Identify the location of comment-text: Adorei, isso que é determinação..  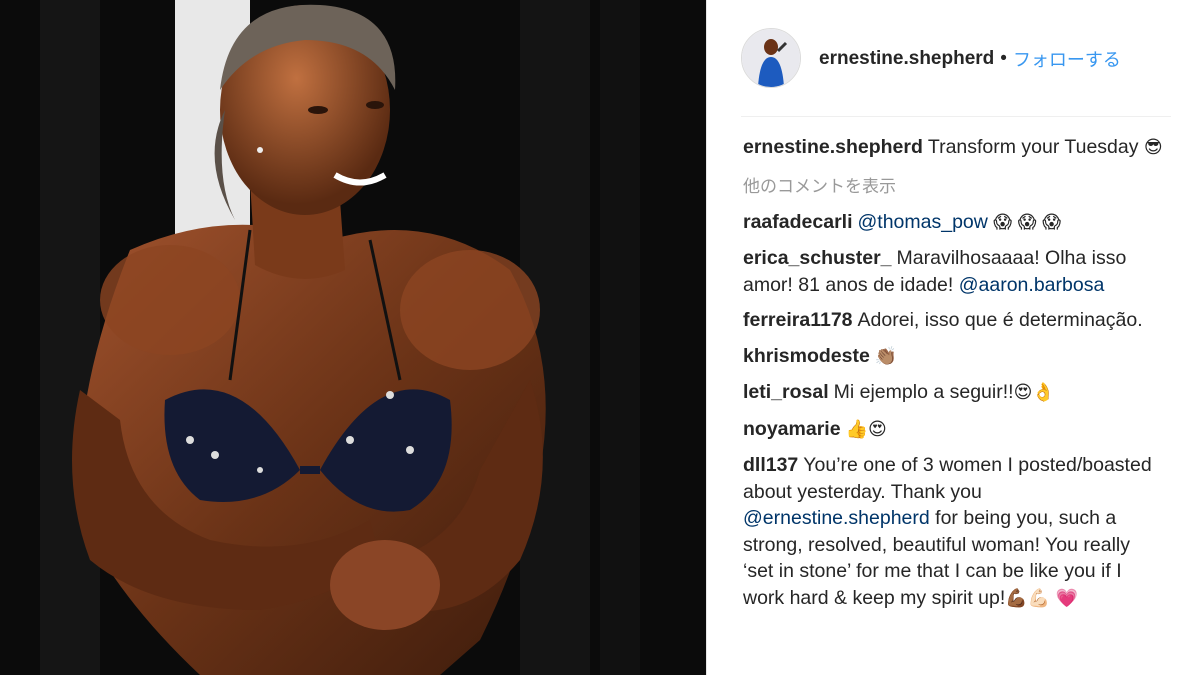
(1000, 320).